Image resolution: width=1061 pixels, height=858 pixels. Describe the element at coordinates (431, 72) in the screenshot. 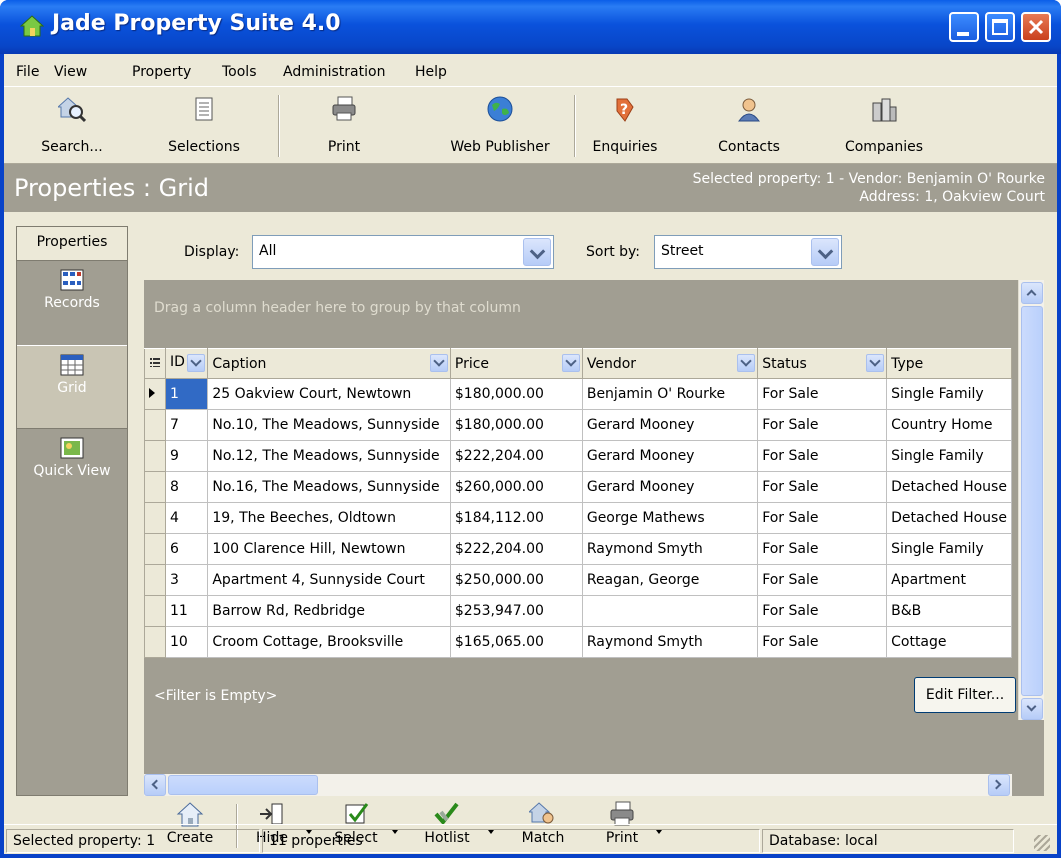

I see `menu-help: Help` at that location.